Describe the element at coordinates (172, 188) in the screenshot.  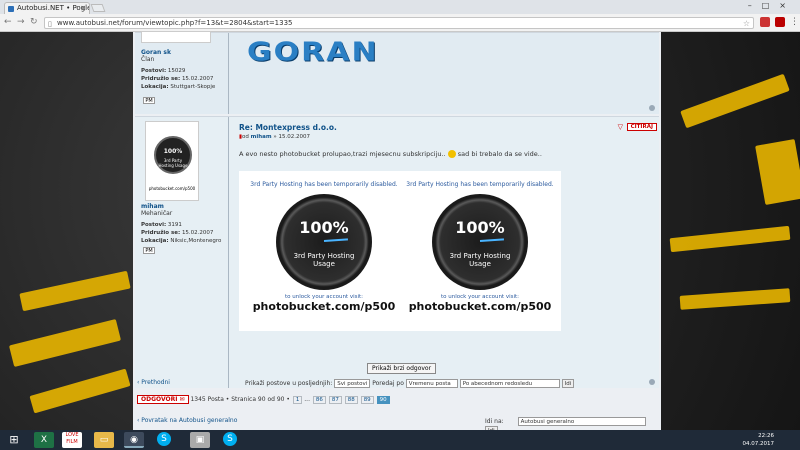
I see `avatar-caption: photobucket.com/p500` at that location.